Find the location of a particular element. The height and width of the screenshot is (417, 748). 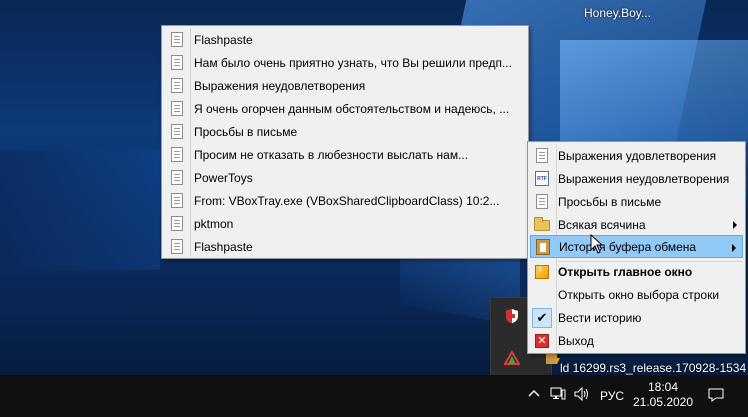

menu-item-misc-folder: Всякая всячина is located at coordinates (636, 224).